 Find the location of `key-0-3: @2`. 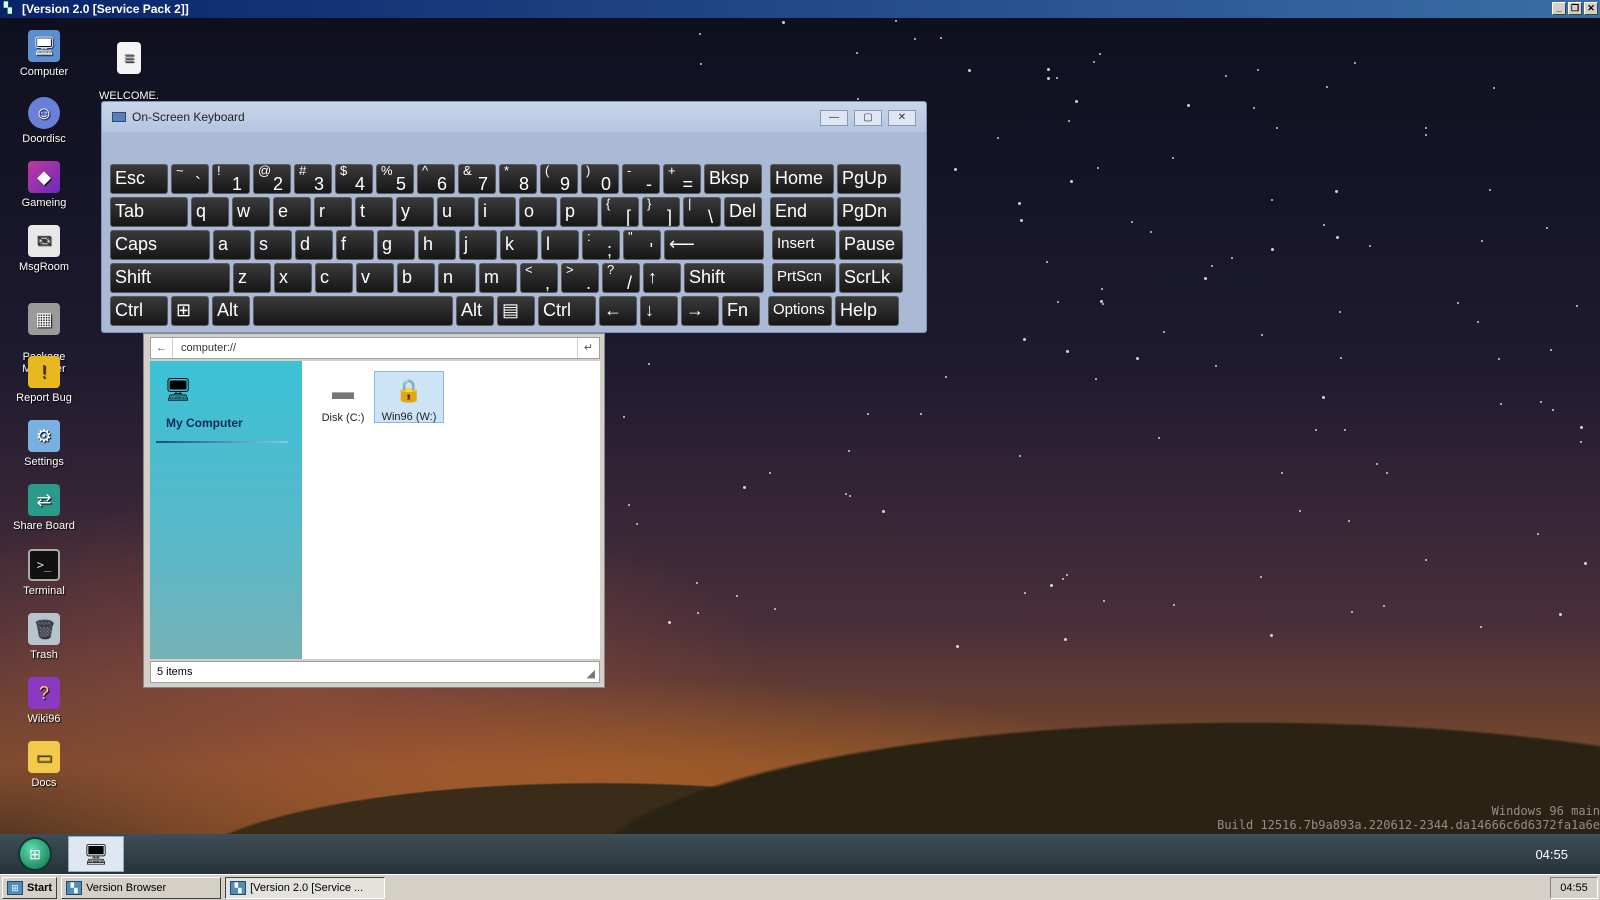

key-0-3: @2 is located at coordinates (272, 179).